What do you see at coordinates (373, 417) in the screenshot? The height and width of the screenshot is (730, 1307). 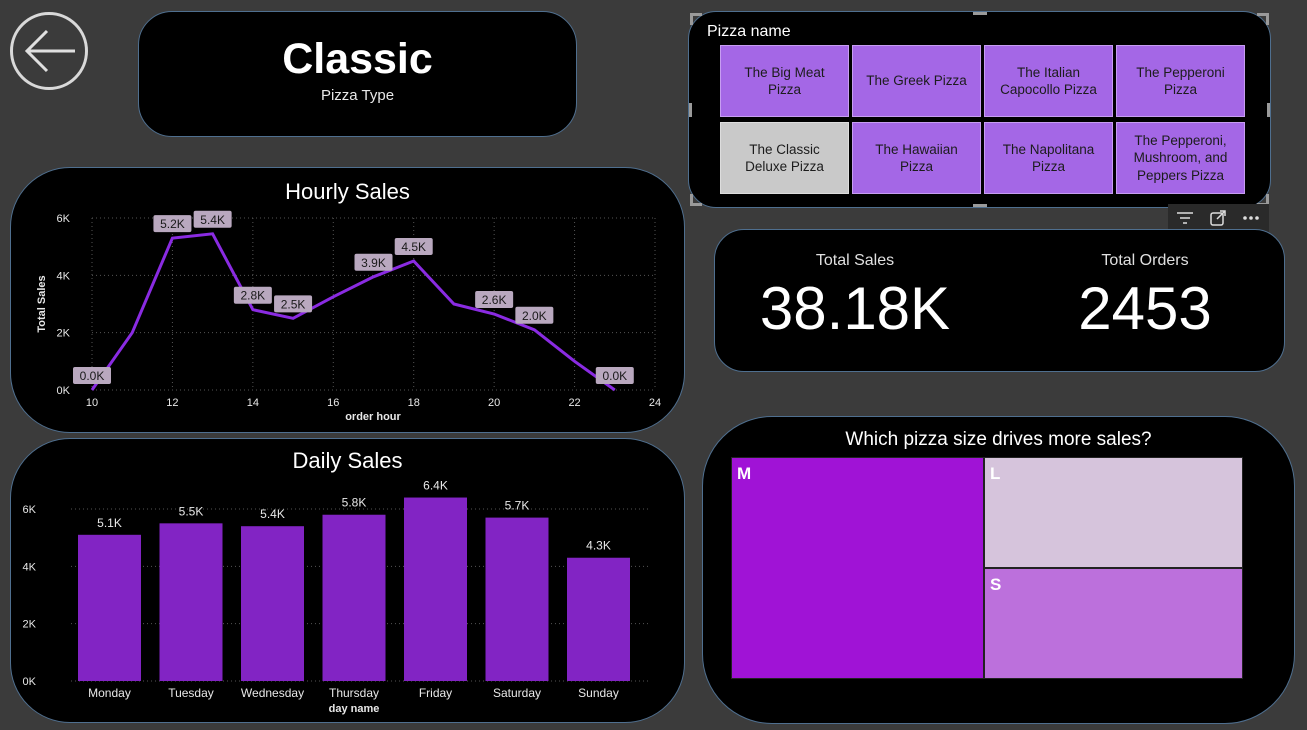 I see `x-axis-title: order hour` at bounding box center [373, 417].